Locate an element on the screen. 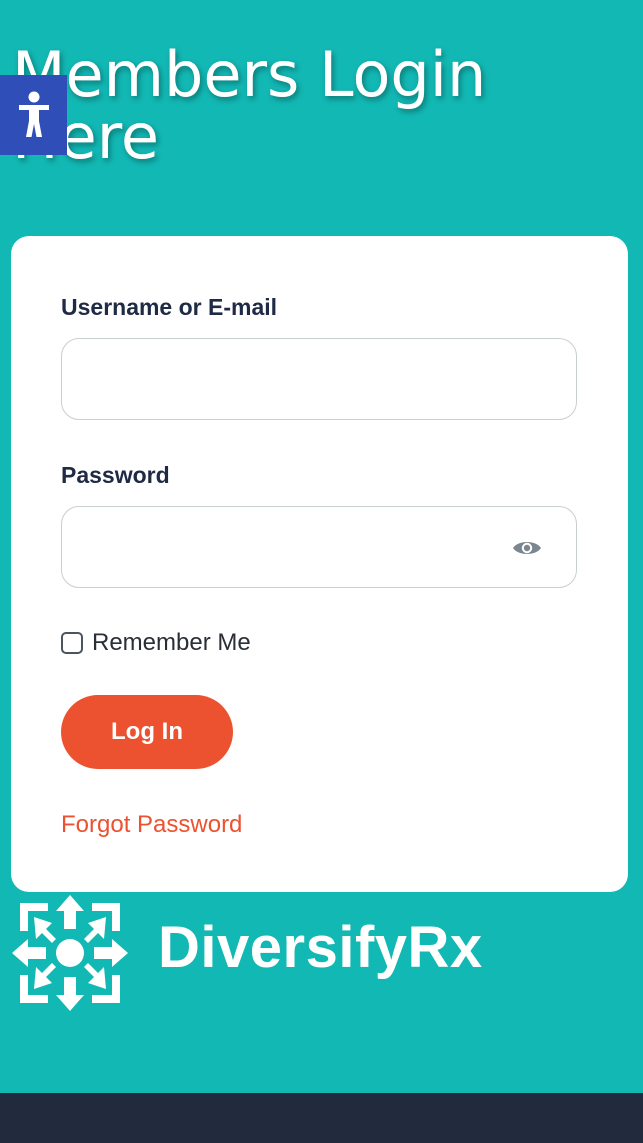 The height and width of the screenshot is (1143, 643). remember-me-label: Remember Me is located at coordinates (171, 643).